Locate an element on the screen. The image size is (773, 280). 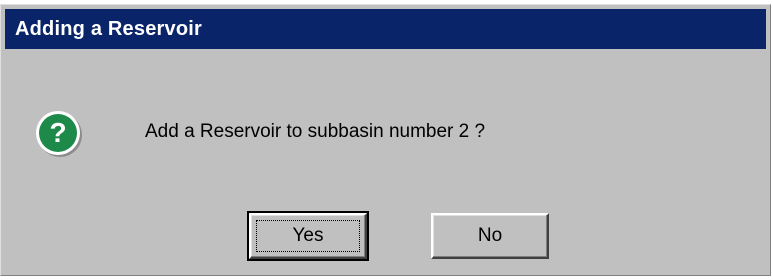
dialog-message: Add a Reservoir to subbasin number 2 ? is located at coordinates (315, 131).